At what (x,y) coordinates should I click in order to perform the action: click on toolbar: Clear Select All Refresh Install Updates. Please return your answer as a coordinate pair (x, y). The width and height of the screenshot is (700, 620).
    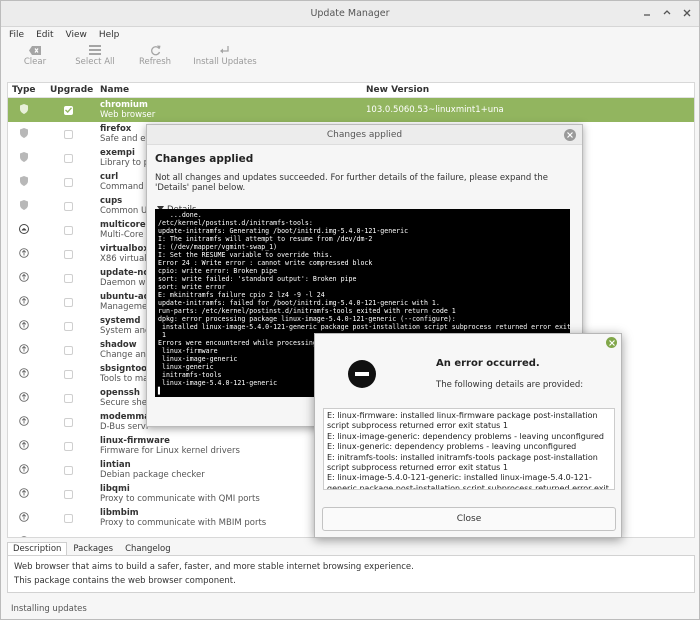
    Looking at the image, I should click on (350, 59).